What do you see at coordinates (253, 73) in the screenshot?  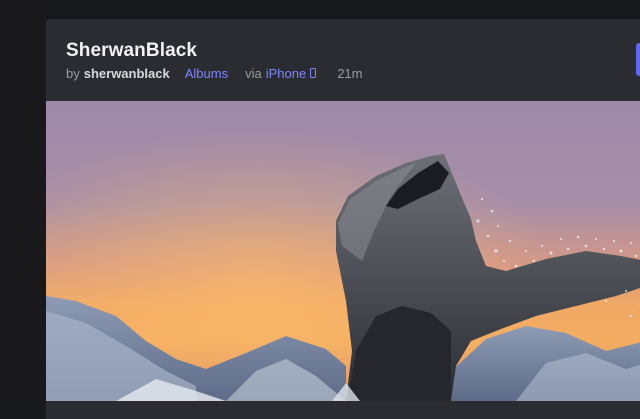 I see `via-label: via` at bounding box center [253, 73].